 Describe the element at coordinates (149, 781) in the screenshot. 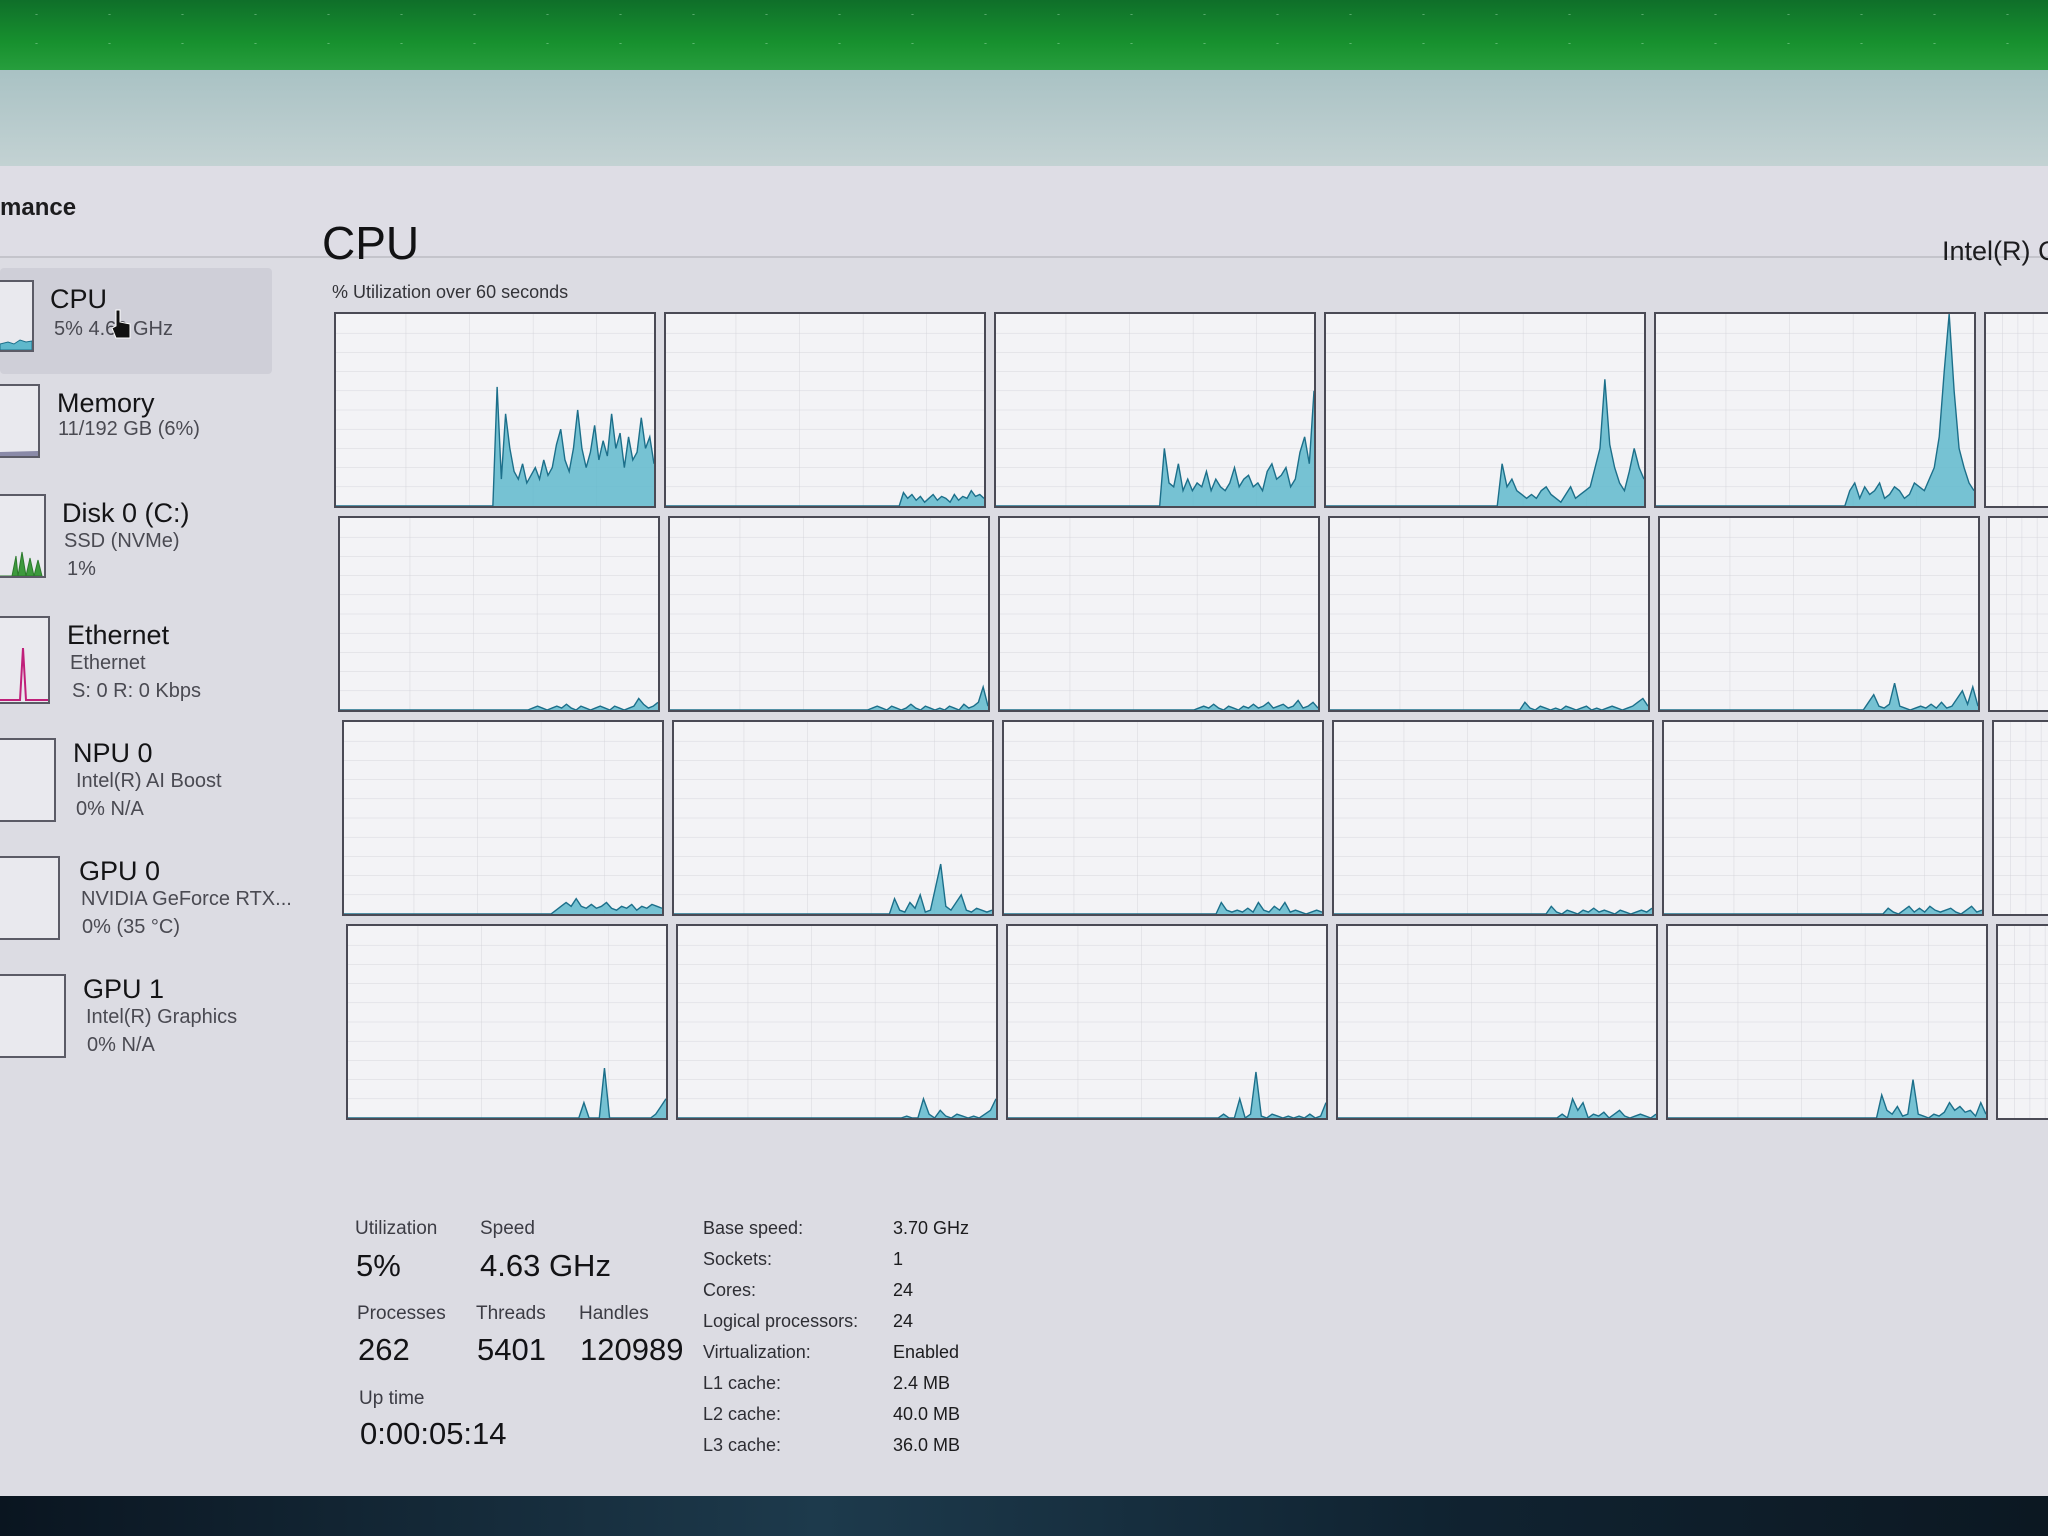

I see `sidebar-item-subtitle: Intel(R) AI Boost` at that location.